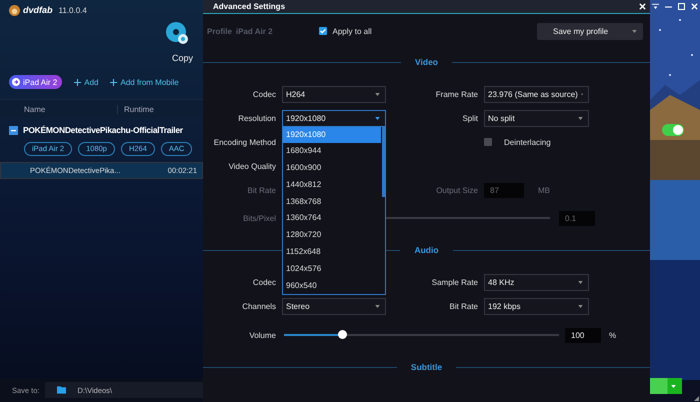 This screenshot has width=700, height=402. What do you see at coordinates (470, 118) in the screenshot?
I see `field-label: Split` at bounding box center [470, 118].